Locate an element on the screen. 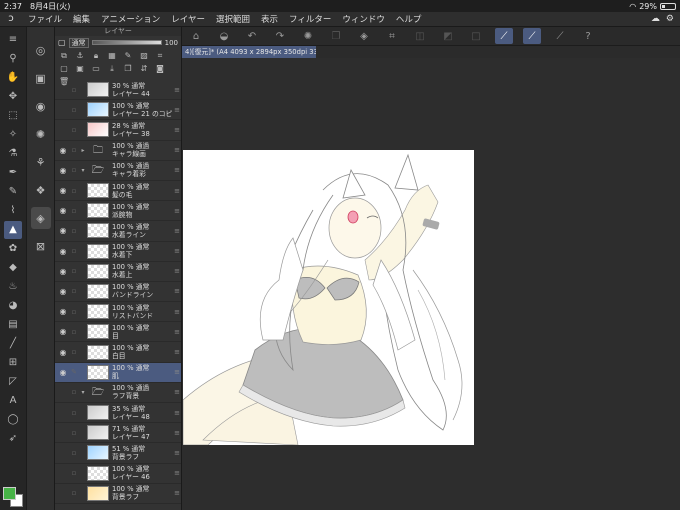 The width and height of the screenshot is (680, 510). grid-snap-icon: ⟋ is located at coordinates (560, 36).